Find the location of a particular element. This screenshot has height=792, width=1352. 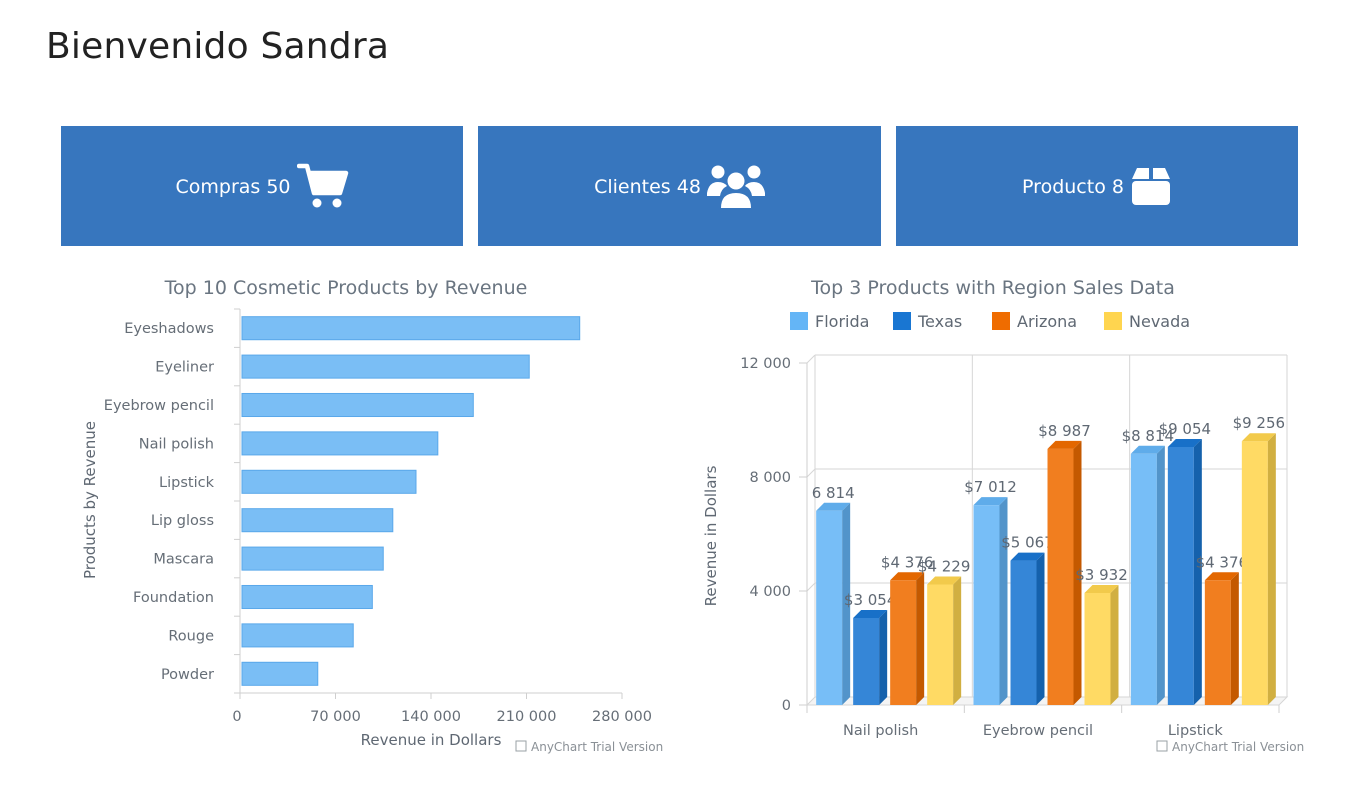

category-label: Eyeliner is located at coordinates (184, 368).